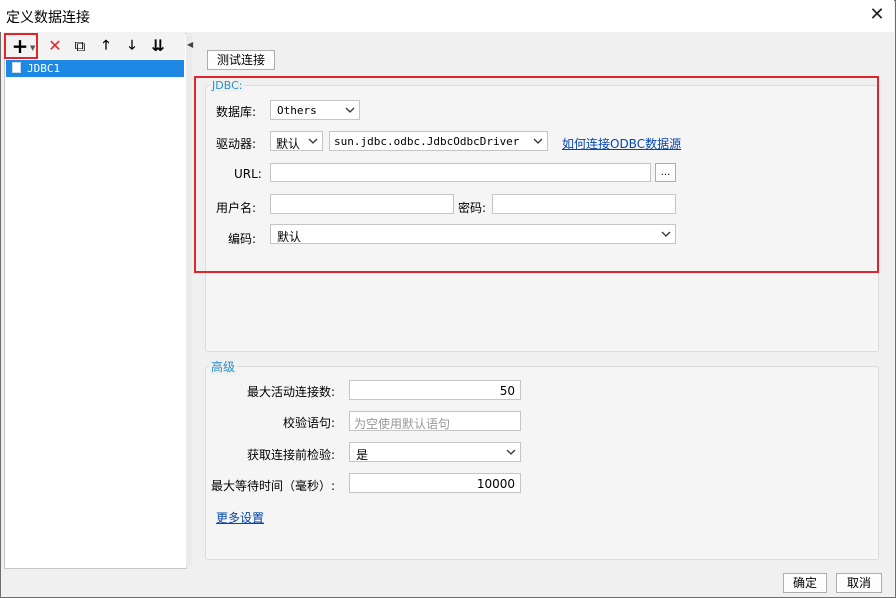 The height and width of the screenshot is (598, 896). I want to click on test-connection-button: 测试连接, so click(241, 60).